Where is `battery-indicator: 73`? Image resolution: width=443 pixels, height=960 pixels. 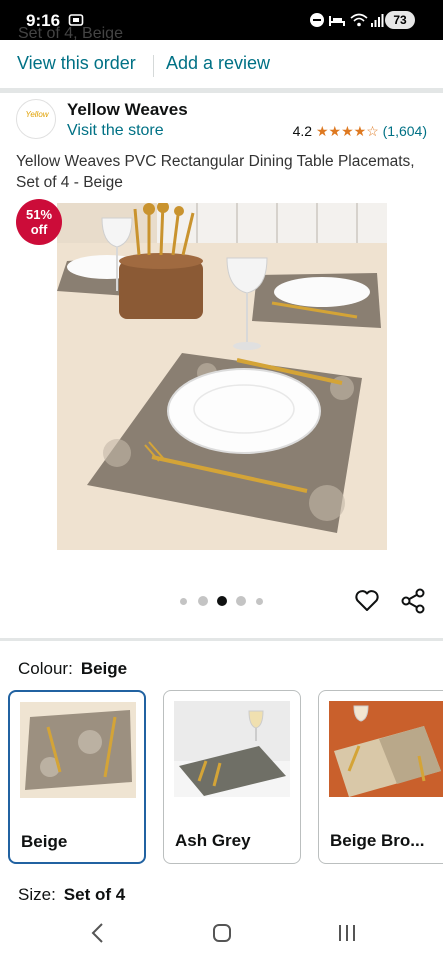
battery-indicator: 73 is located at coordinates (400, 20).